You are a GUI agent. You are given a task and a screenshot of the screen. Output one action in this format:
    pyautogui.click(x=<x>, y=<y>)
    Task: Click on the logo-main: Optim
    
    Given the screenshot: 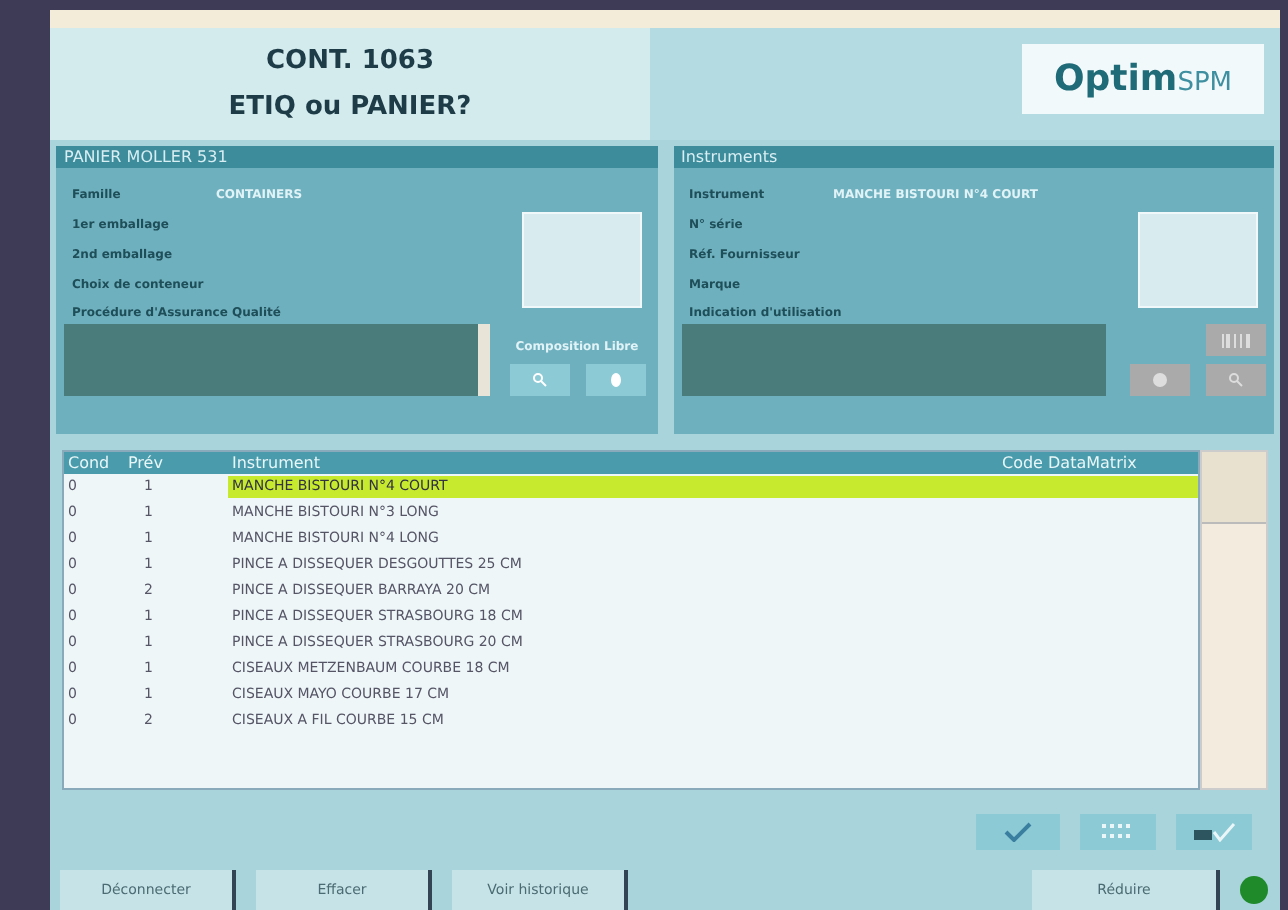 What is the action you would take?
    pyautogui.click(x=1115, y=80)
    